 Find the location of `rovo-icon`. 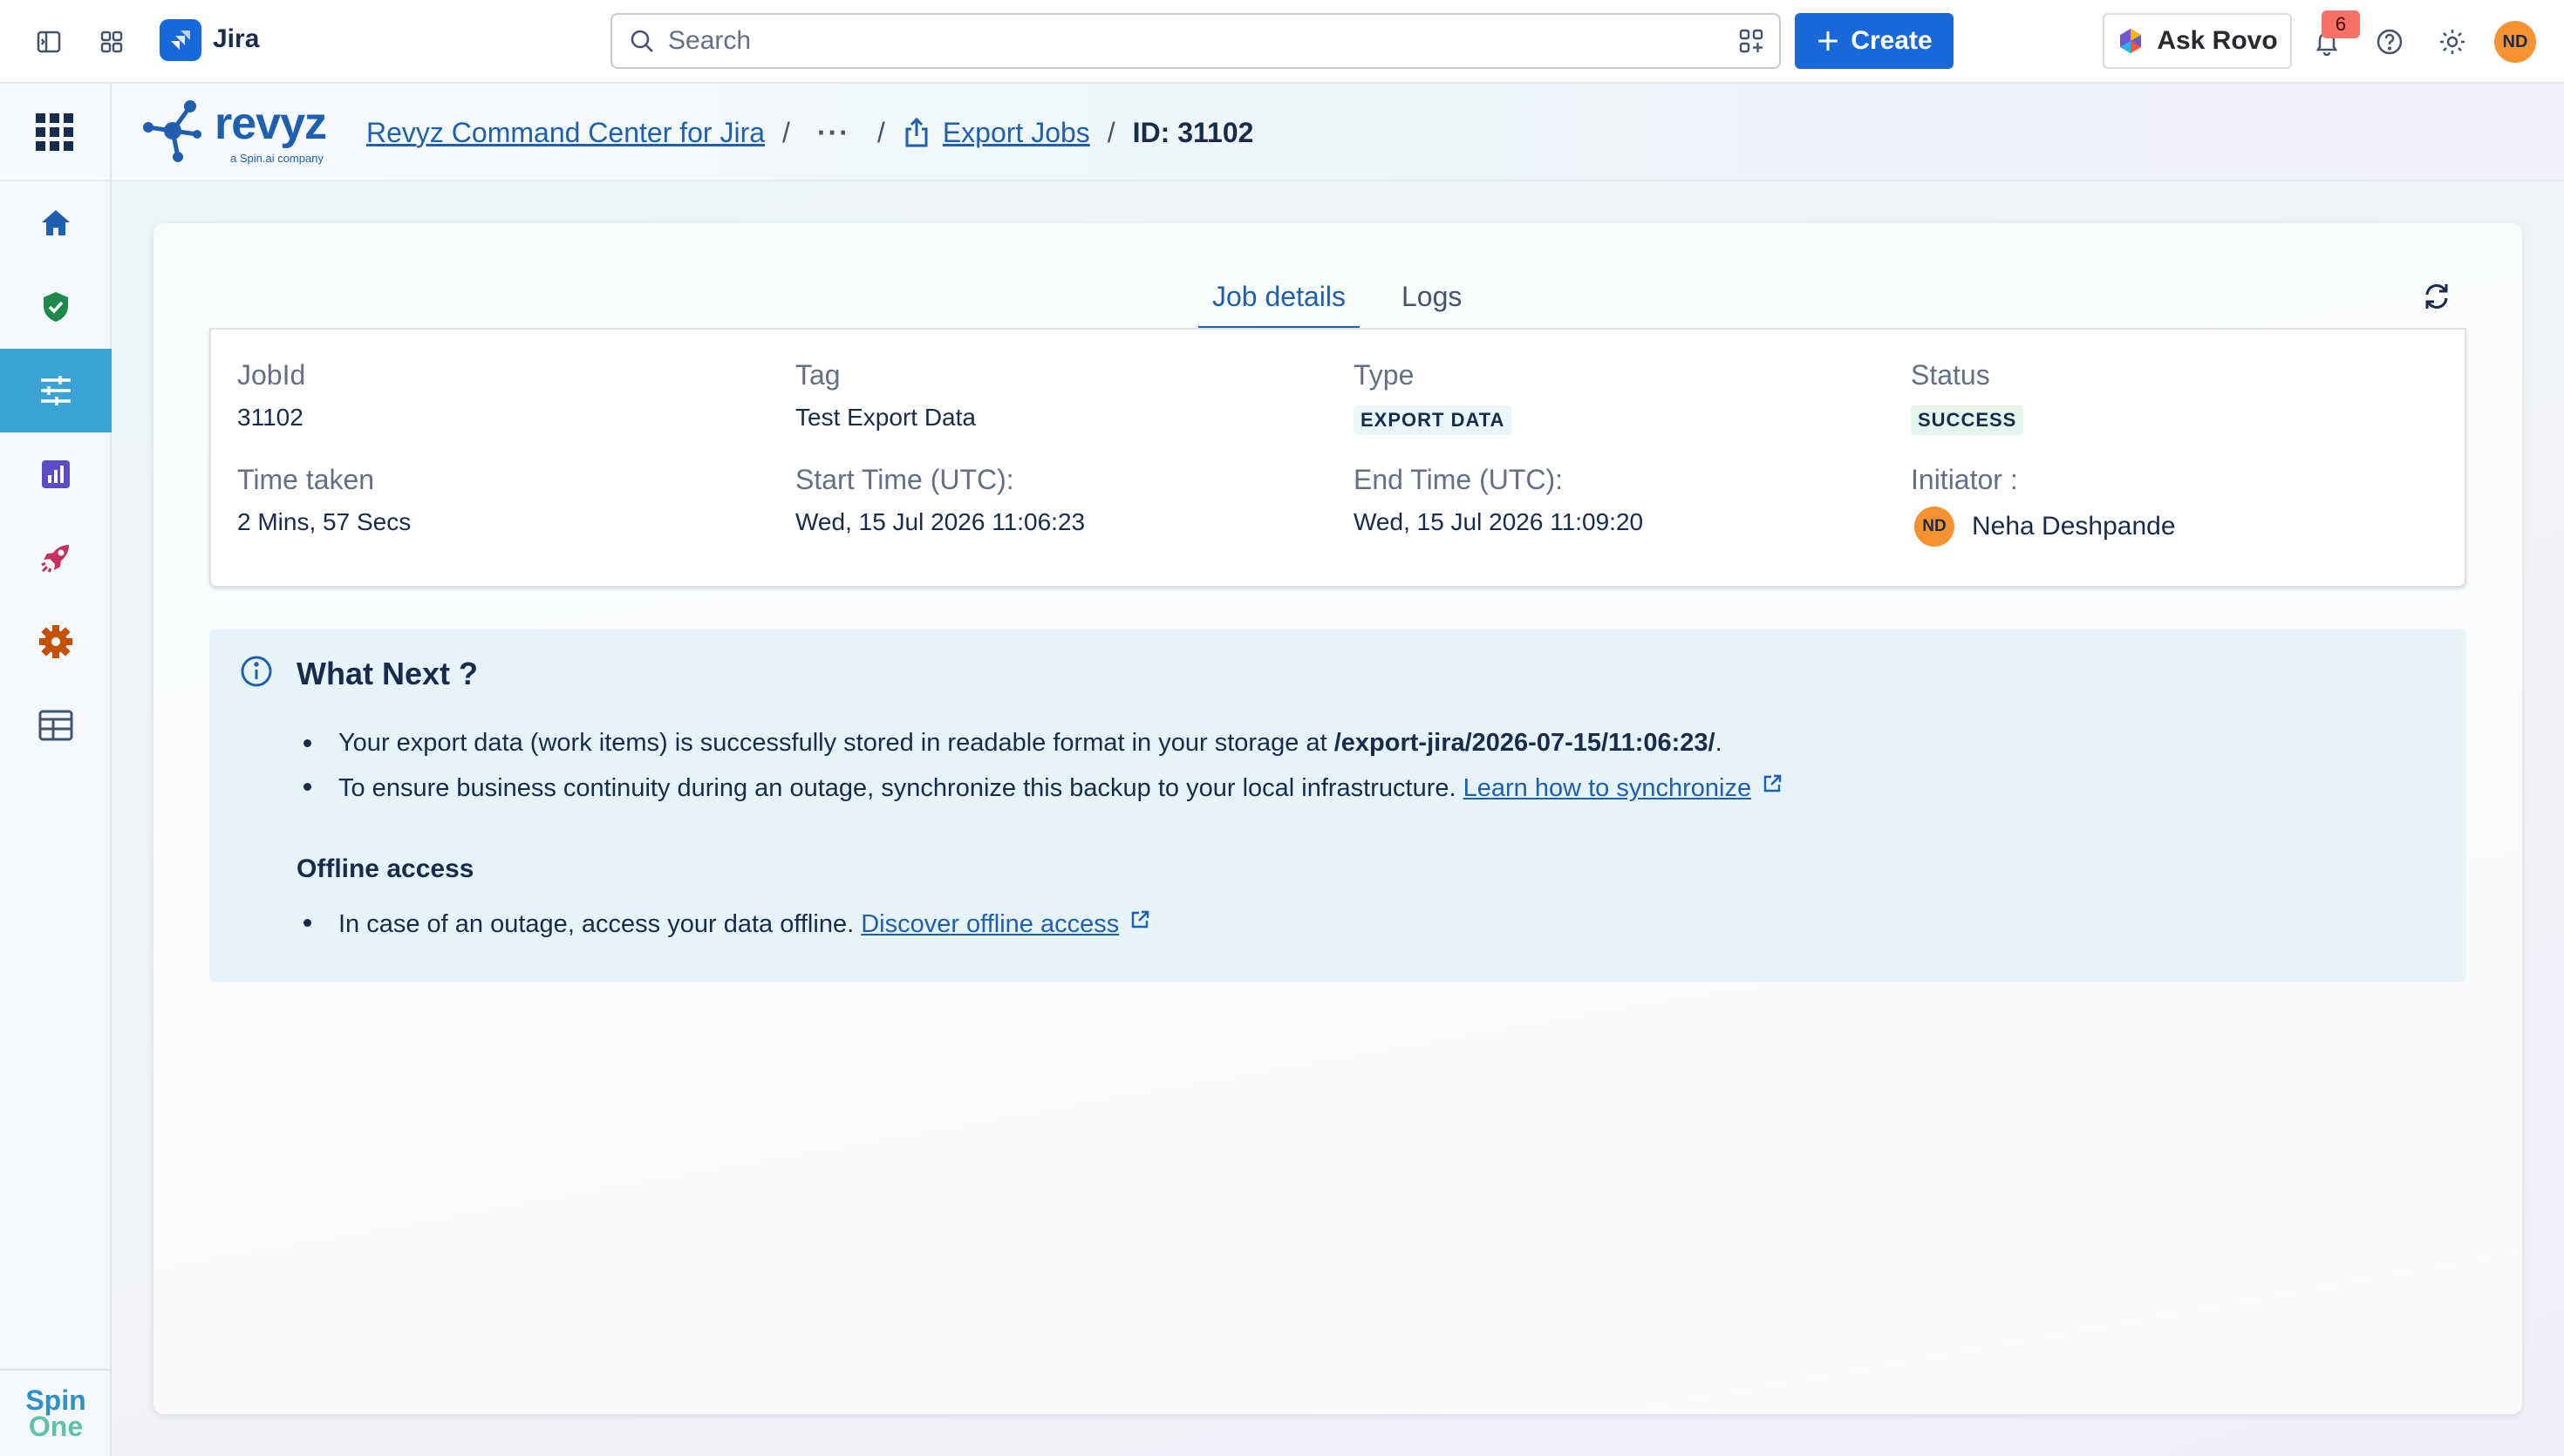

rovo-icon is located at coordinates (2131, 41).